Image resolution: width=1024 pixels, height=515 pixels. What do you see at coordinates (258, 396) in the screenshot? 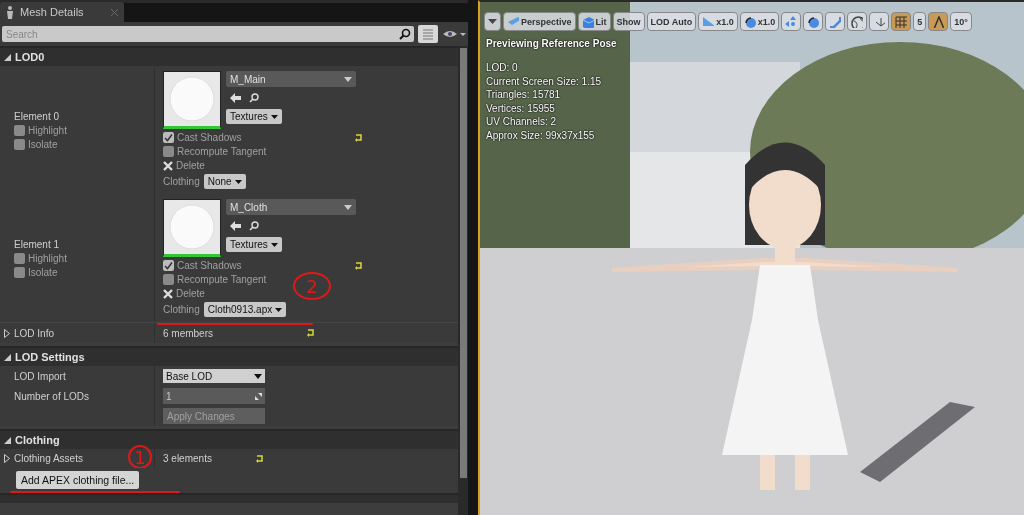
I see `resize-arrows-icon` at bounding box center [258, 396].